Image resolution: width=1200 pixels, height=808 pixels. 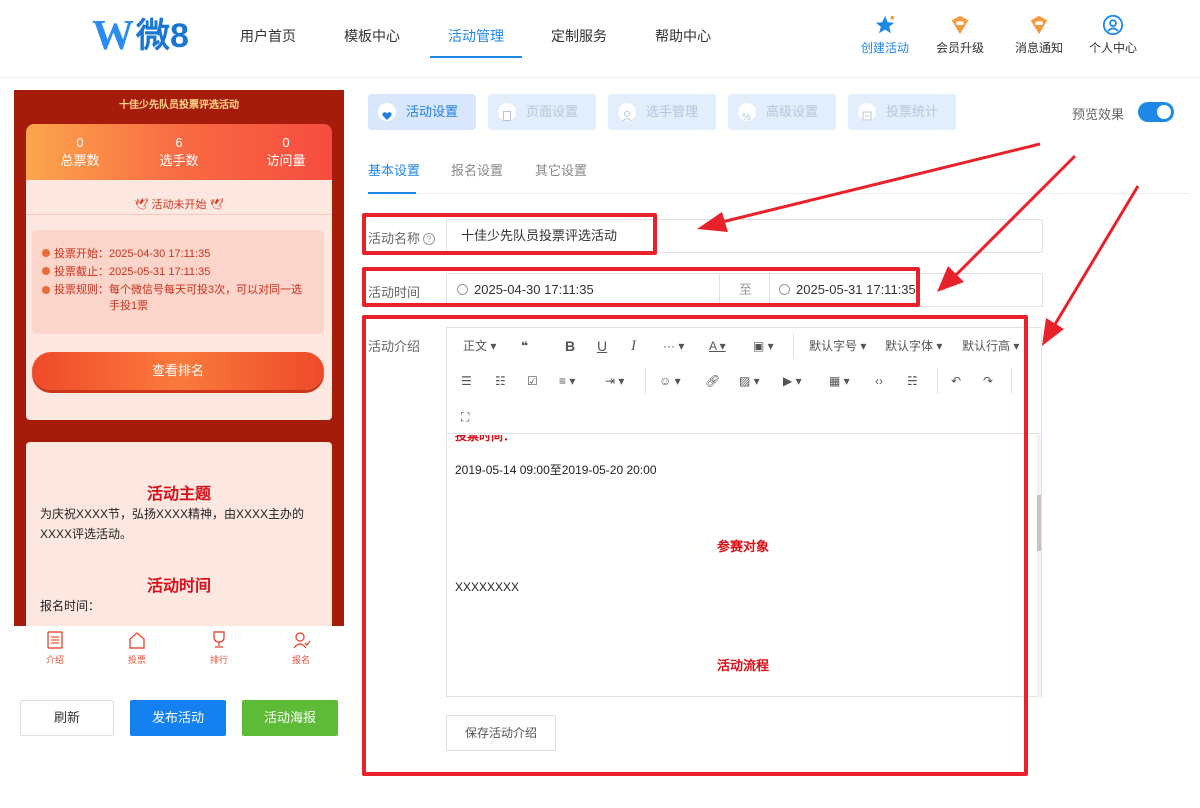 I want to click on member-upgrade-button: 会员升级, so click(x=960, y=35).